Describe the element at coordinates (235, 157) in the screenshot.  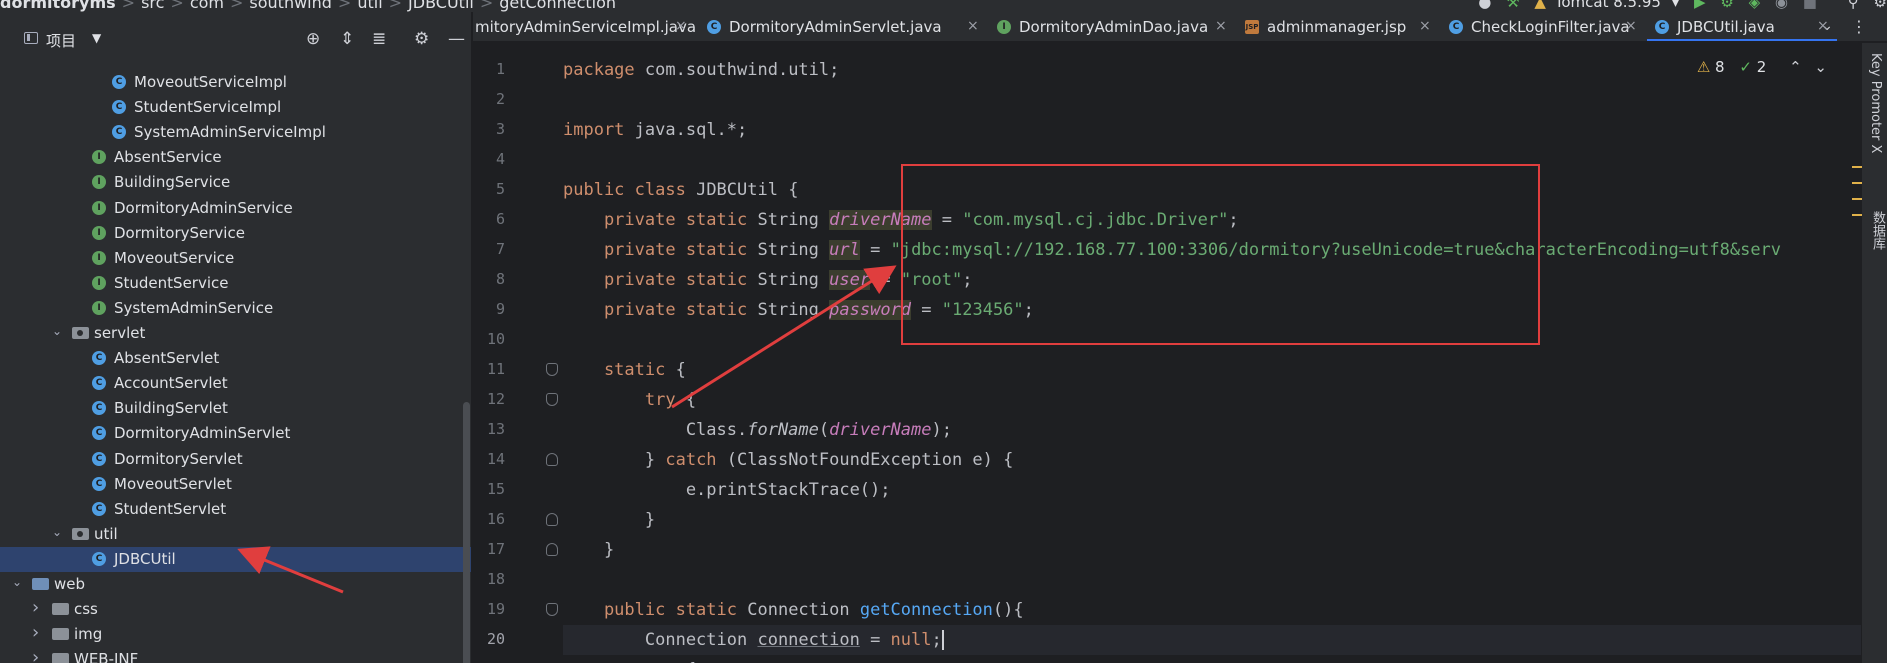
I see `tree-item: I AbsentService` at that location.